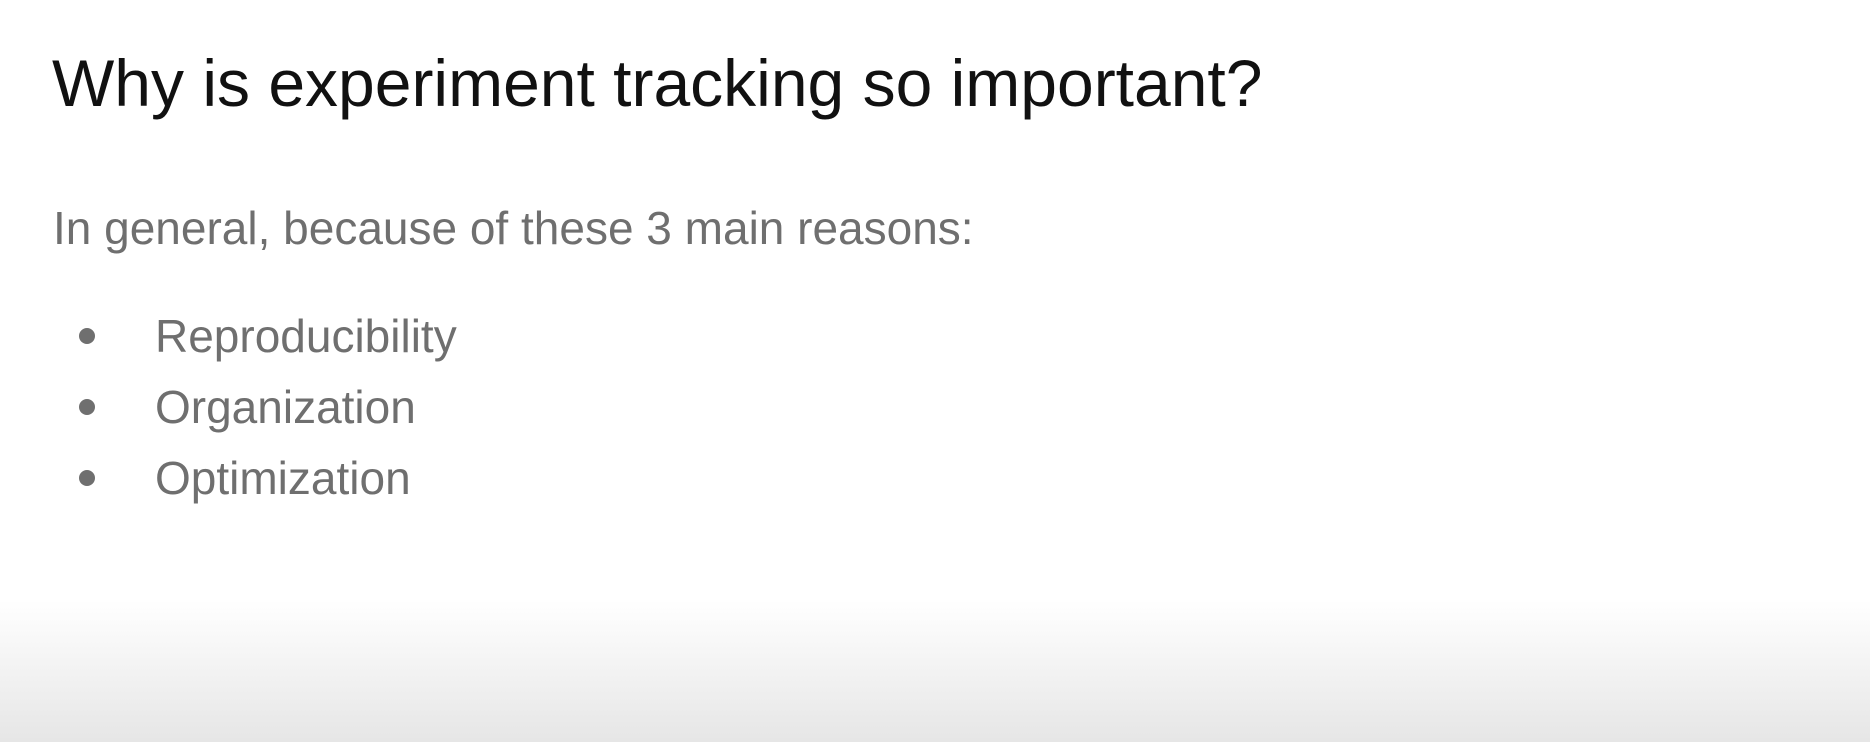  What do you see at coordinates (285, 406) in the screenshot?
I see `list-item-label: Organization` at bounding box center [285, 406].